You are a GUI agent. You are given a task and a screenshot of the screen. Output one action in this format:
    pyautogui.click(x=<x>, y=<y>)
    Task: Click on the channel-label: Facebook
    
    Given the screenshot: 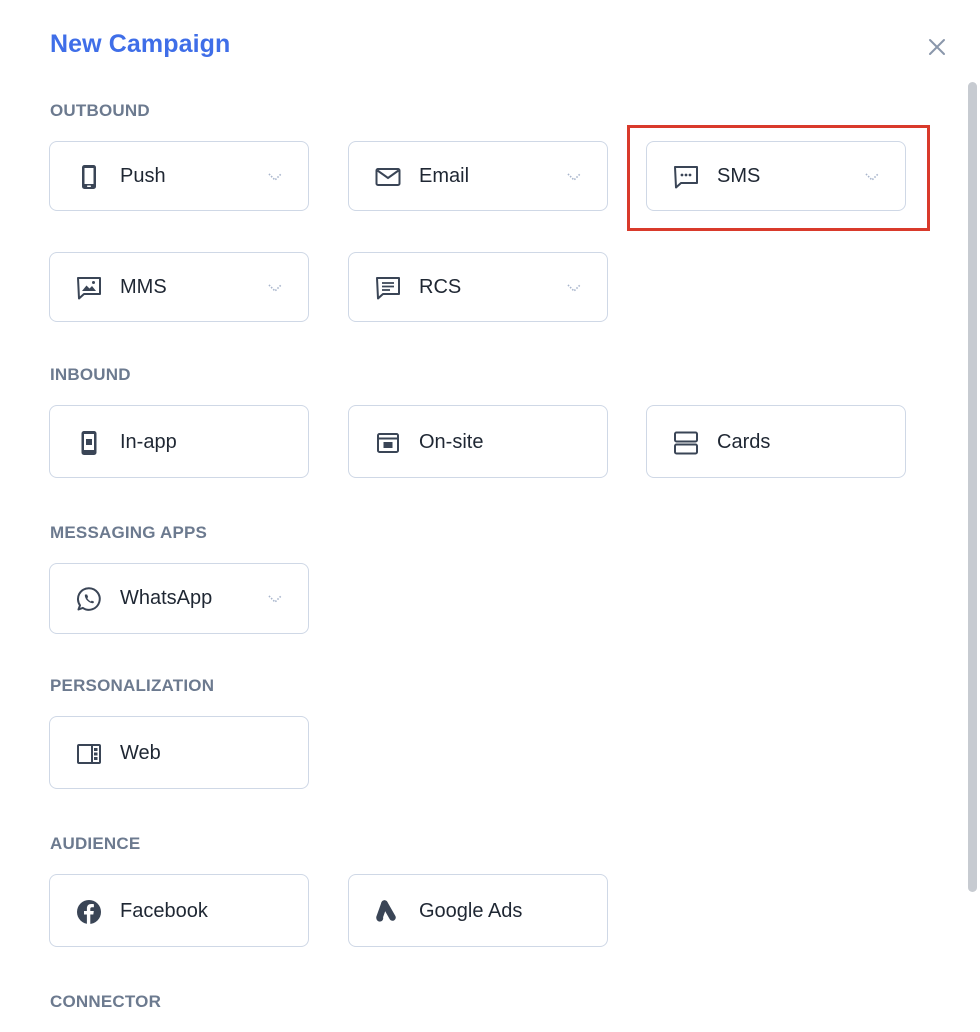 What is the action you would take?
    pyautogui.click(x=164, y=911)
    